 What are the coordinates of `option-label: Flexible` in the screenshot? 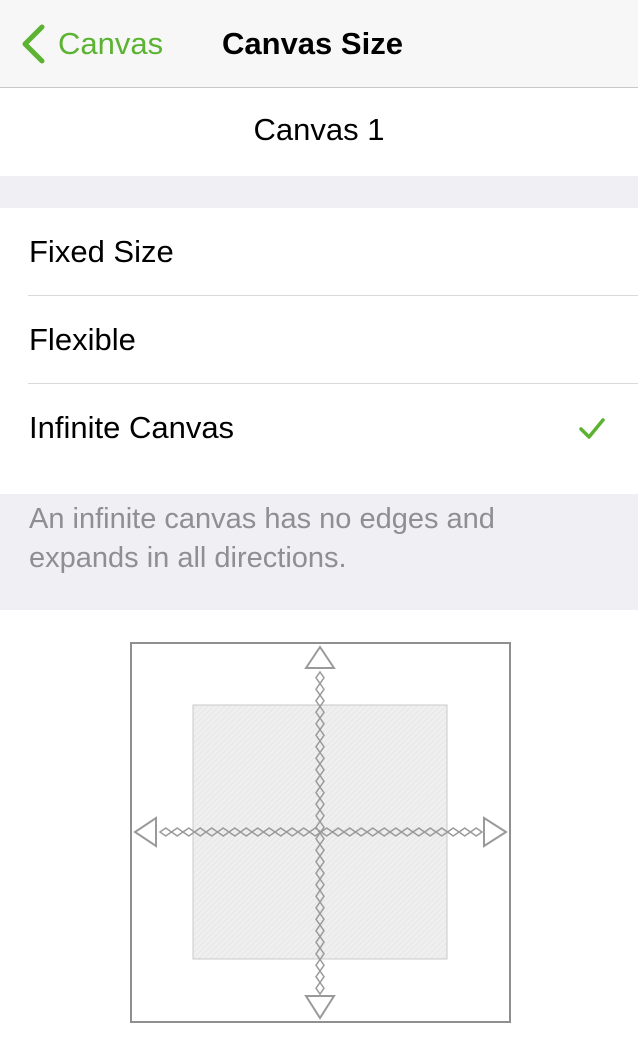 It's located at (82, 339).